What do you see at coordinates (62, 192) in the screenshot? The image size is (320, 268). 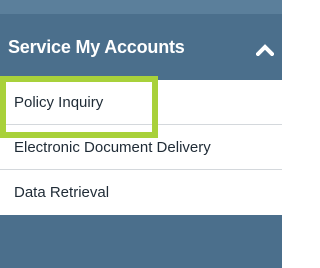 I see `menu-item-label: Data Retrieval` at bounding box center [62, 192].